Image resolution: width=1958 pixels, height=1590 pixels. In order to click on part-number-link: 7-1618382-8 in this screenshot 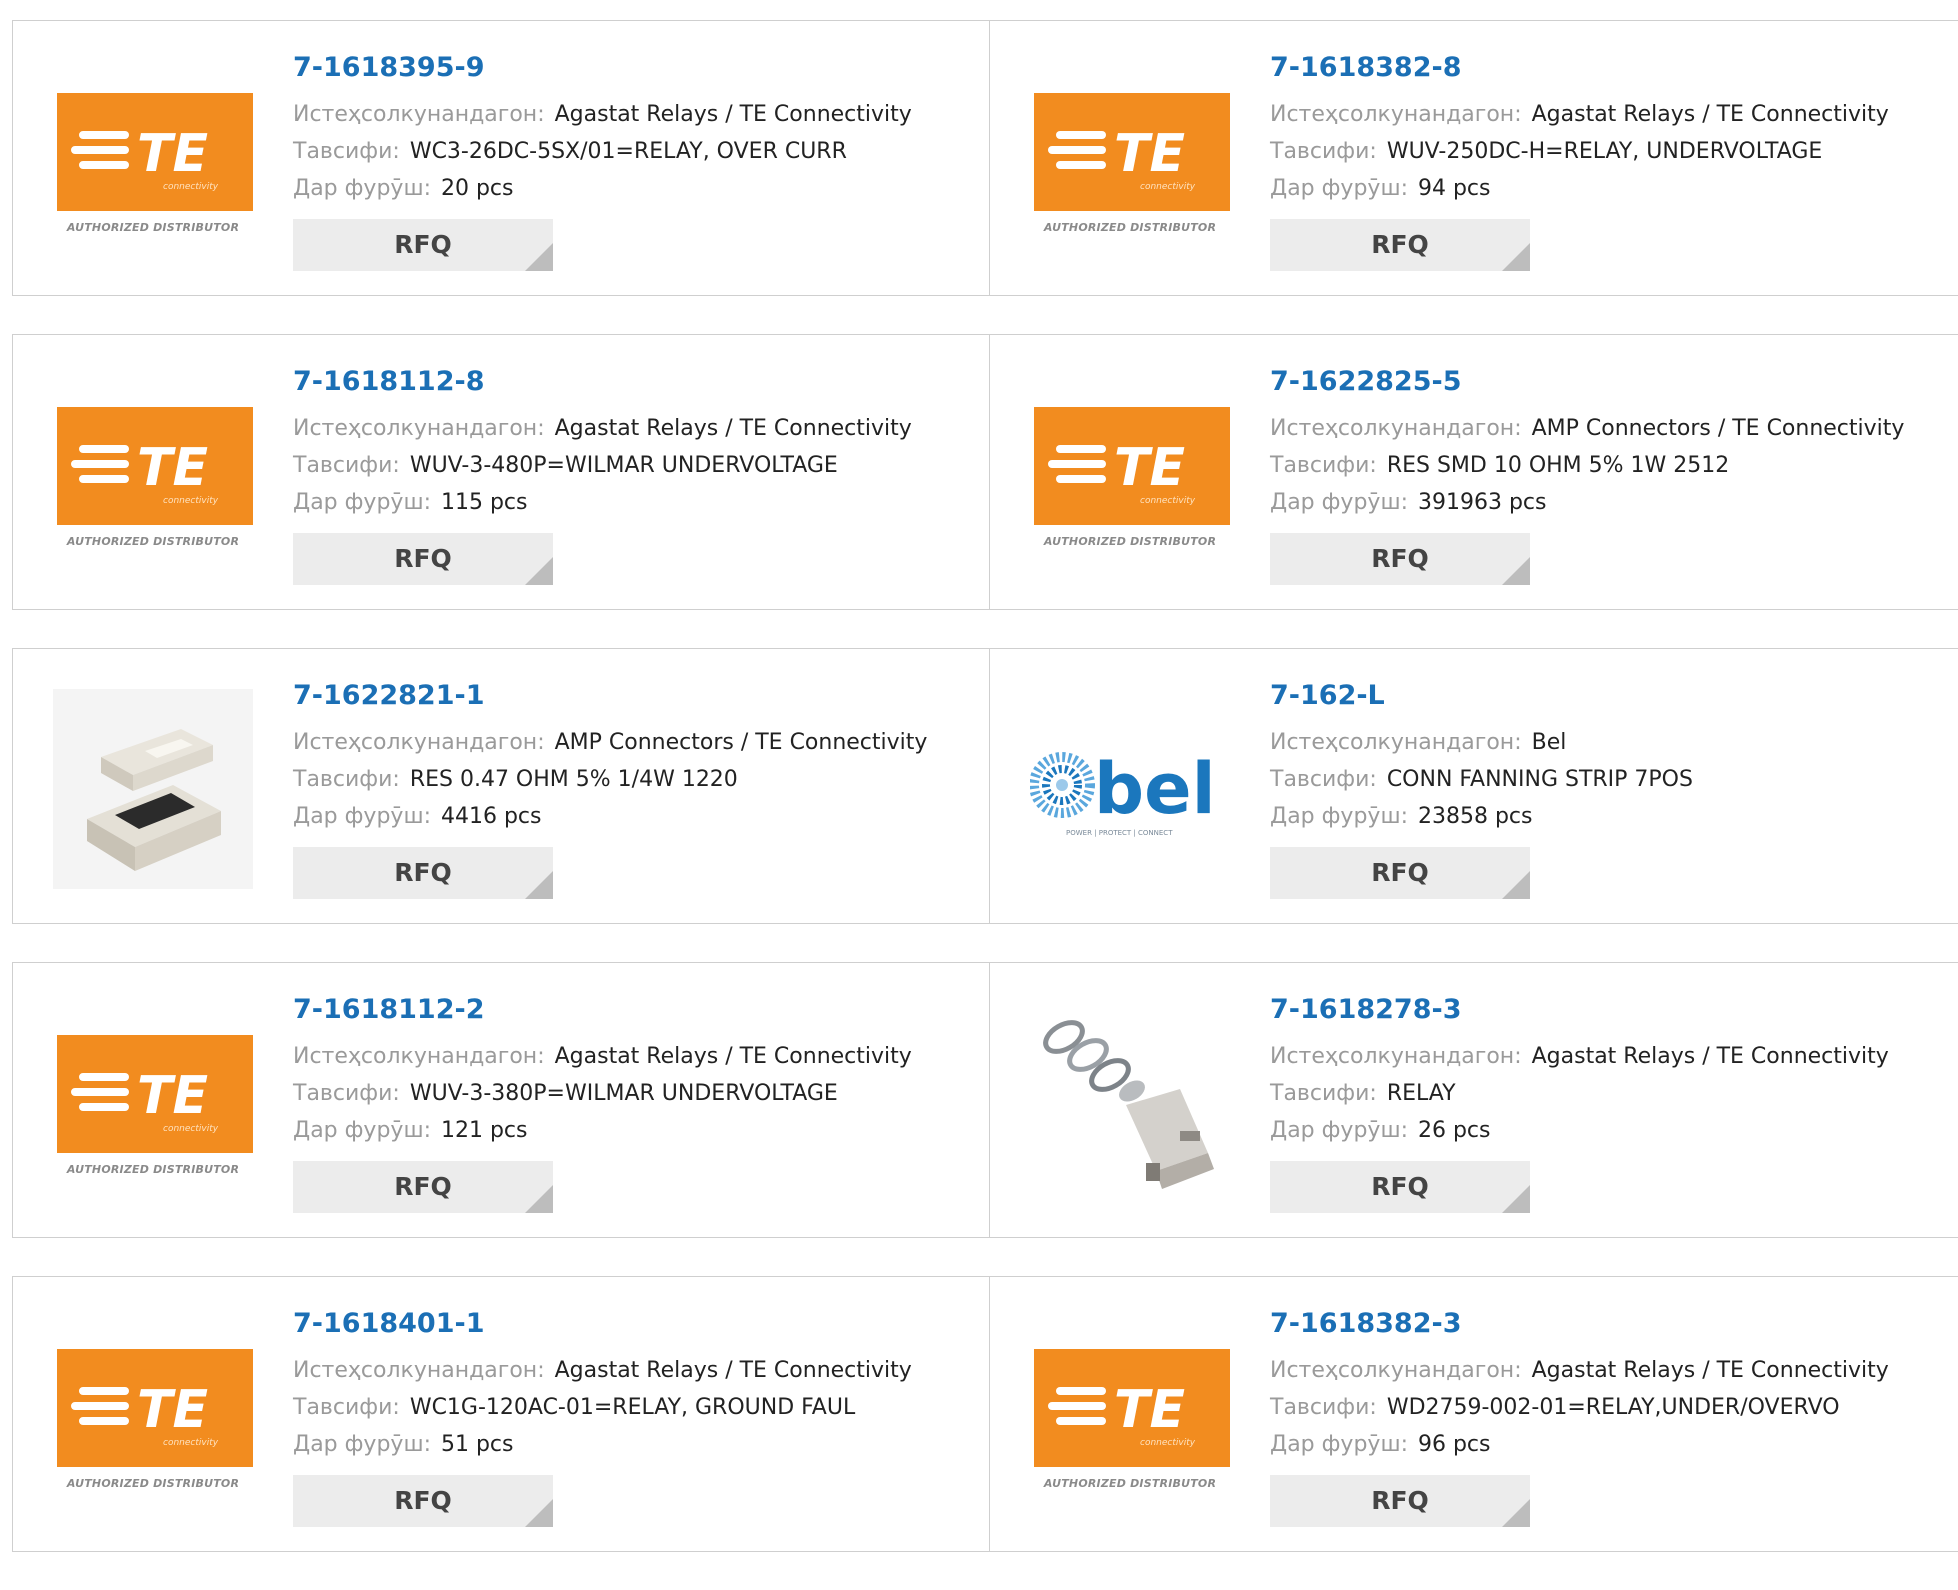, I will do `click(1579, 68)`.